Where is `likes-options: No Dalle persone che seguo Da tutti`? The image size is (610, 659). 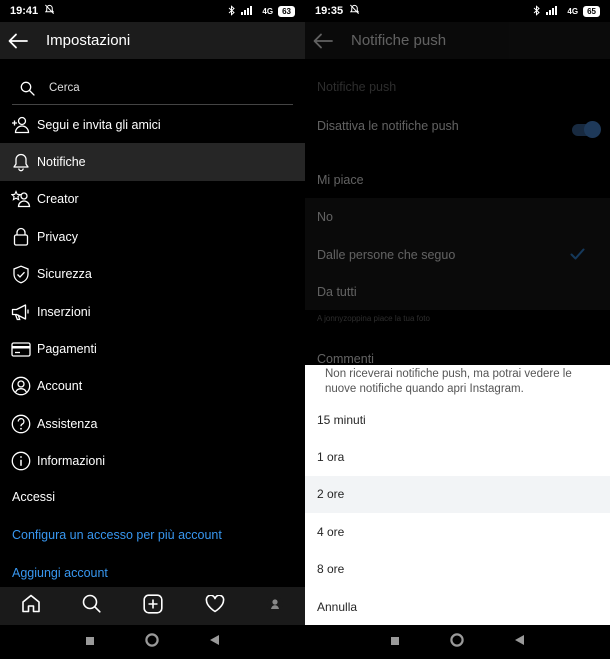 likes-options: No Dalle persone che seguo Da tutti is located at coordinates (457, 254).